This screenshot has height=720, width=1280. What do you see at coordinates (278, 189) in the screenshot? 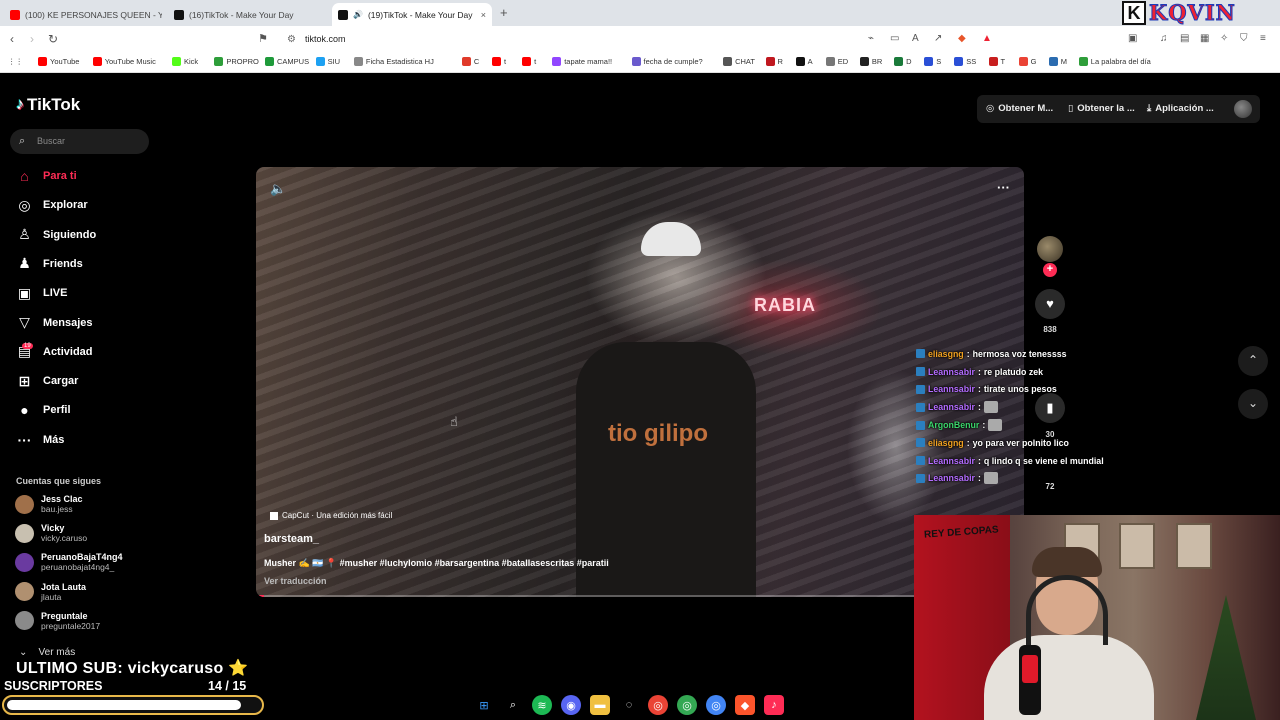
I see `volume-icon: 🔈` at bounding box center [278, 189].